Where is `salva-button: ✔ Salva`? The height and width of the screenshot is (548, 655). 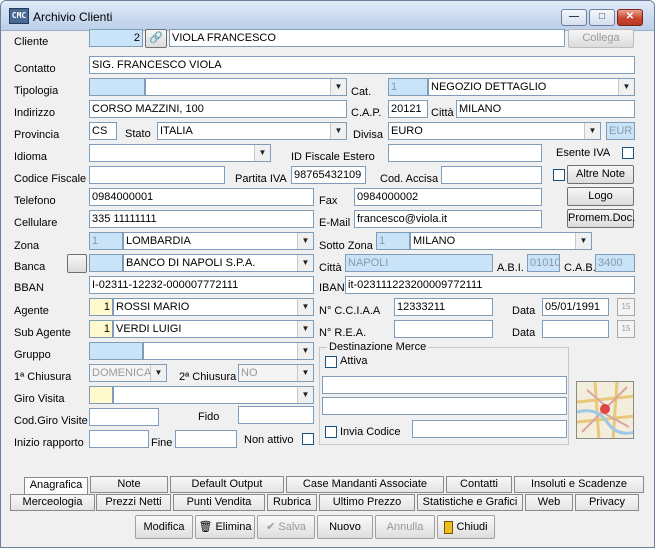
salva-button: ✔ Salva is located at coordinates (286, 527).